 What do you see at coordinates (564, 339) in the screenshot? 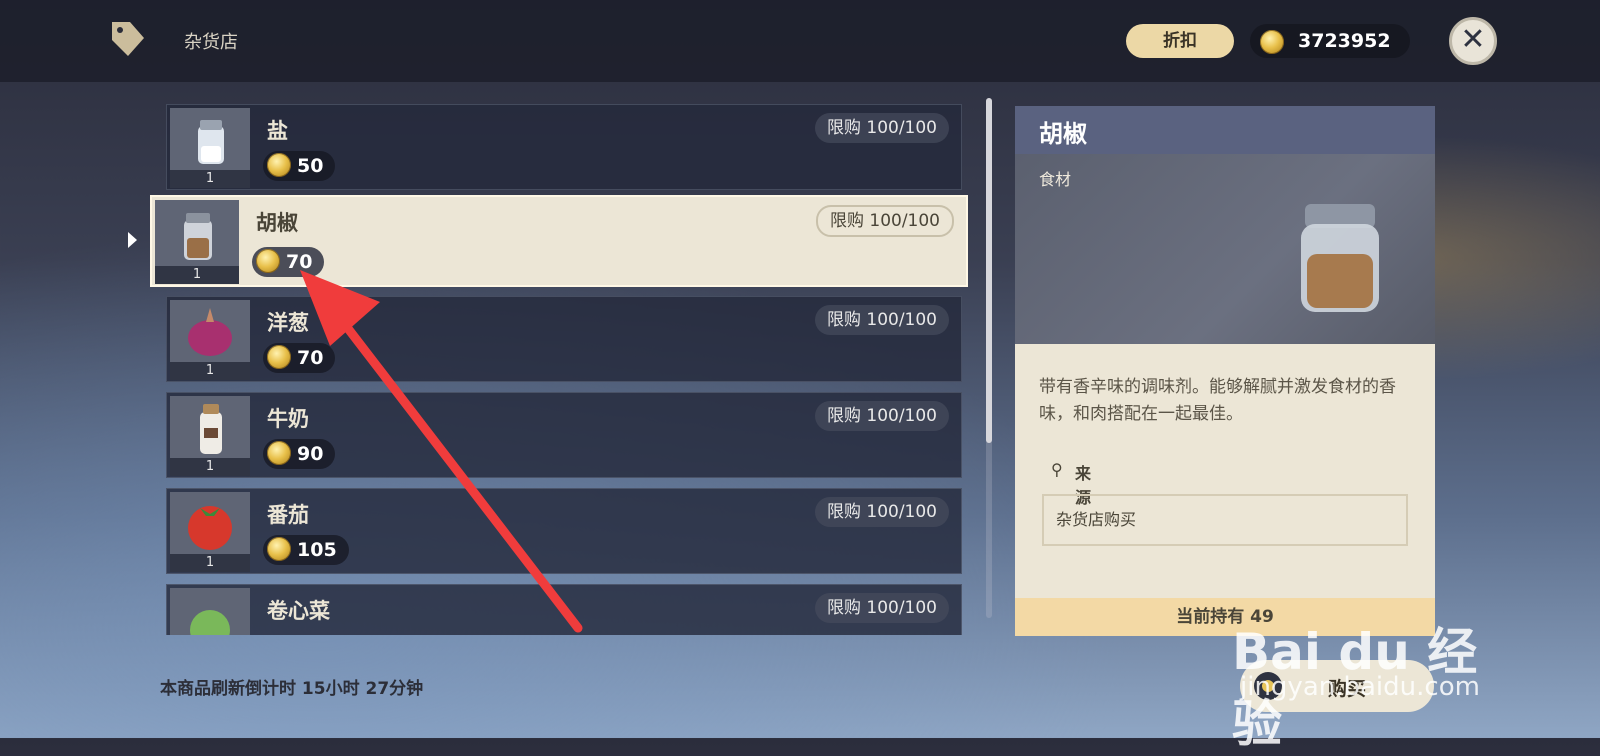
I see `shop-item-onion: 1 洋葱 70 限购 100/100` at bounding box center [564, 339].